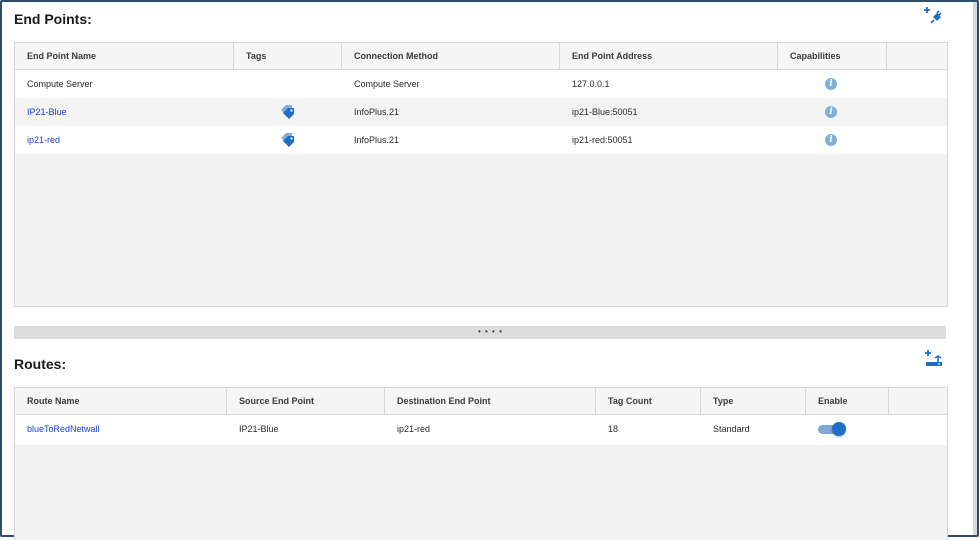 This screenshot has height=540, width=979. I want to click on col-endpoint-address: End Point Address, so click(669, 56).